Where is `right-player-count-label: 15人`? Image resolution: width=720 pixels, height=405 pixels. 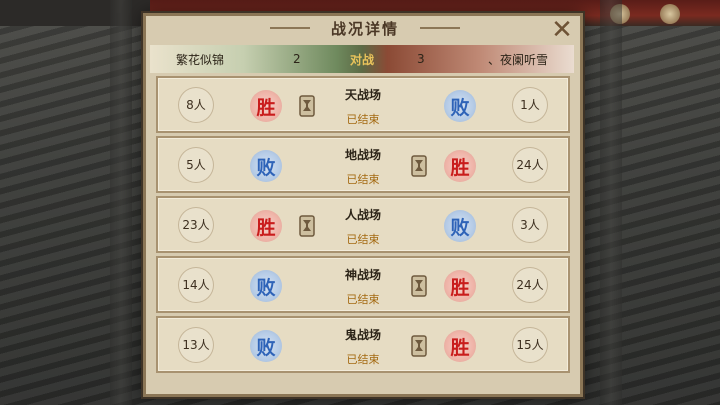 right-player-count-label: 15人 is located at coordinates (530, 345).